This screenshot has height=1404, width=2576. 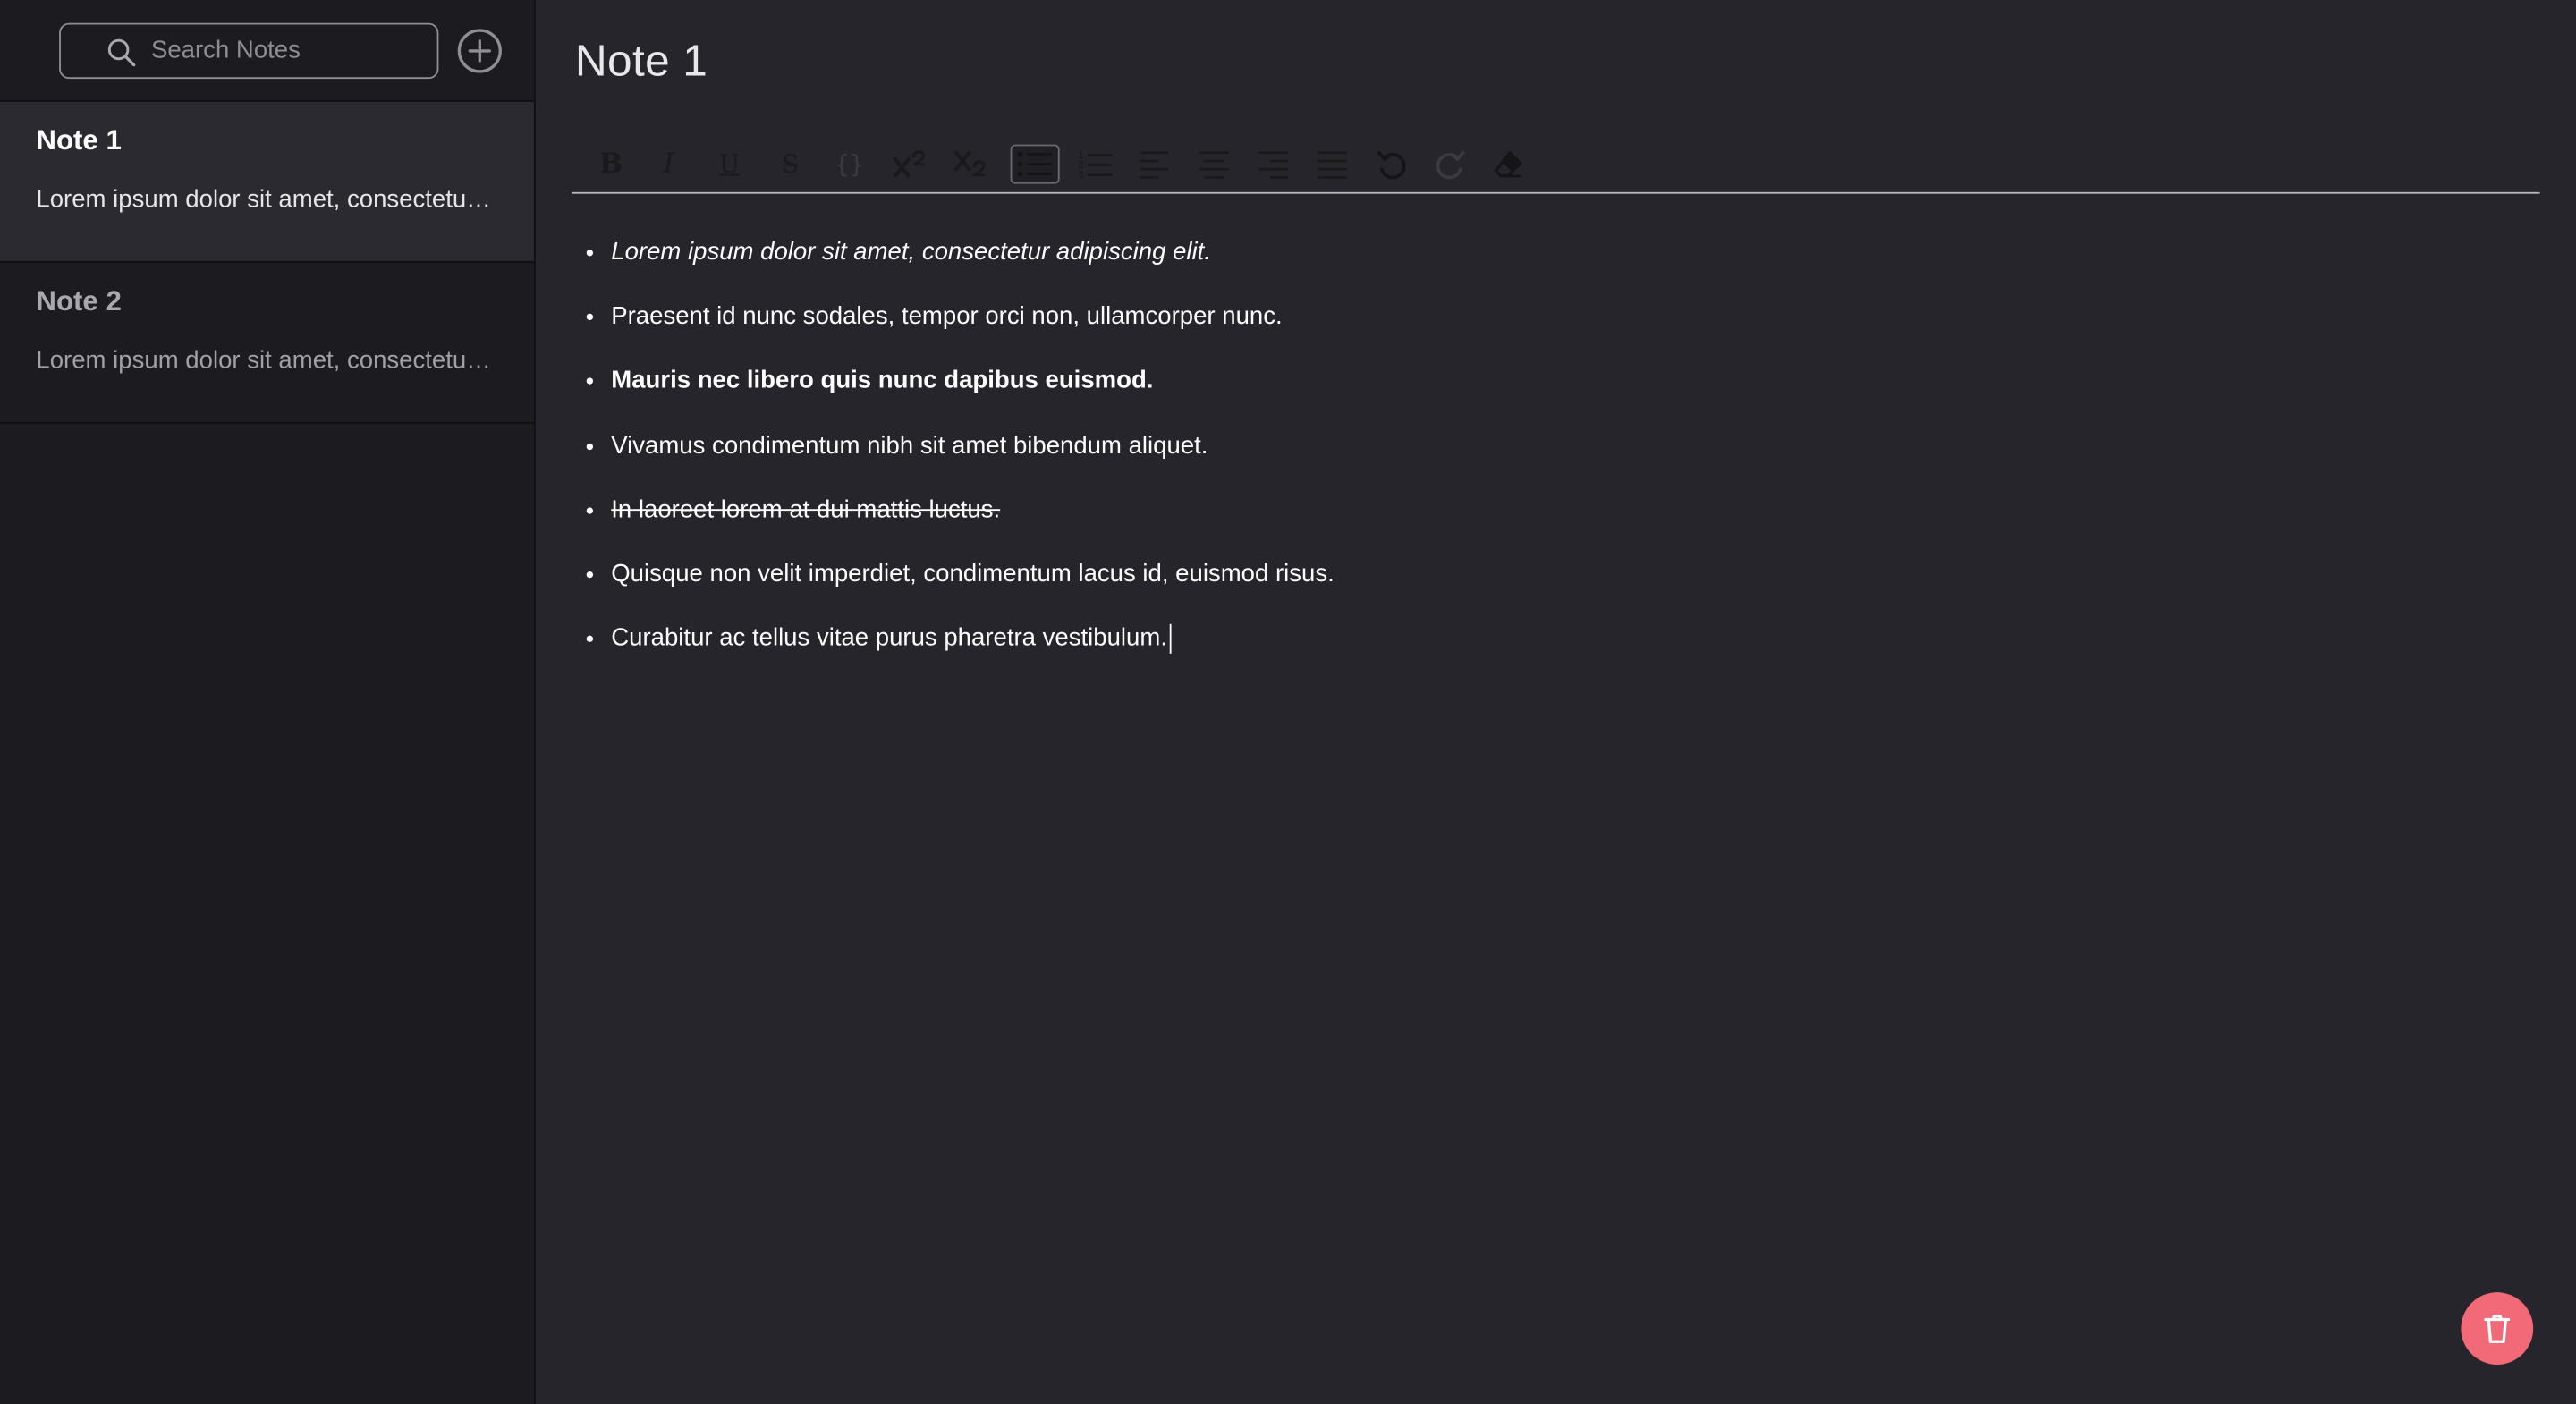 I want to click on align-left-button, so click(x=1154, y=165).